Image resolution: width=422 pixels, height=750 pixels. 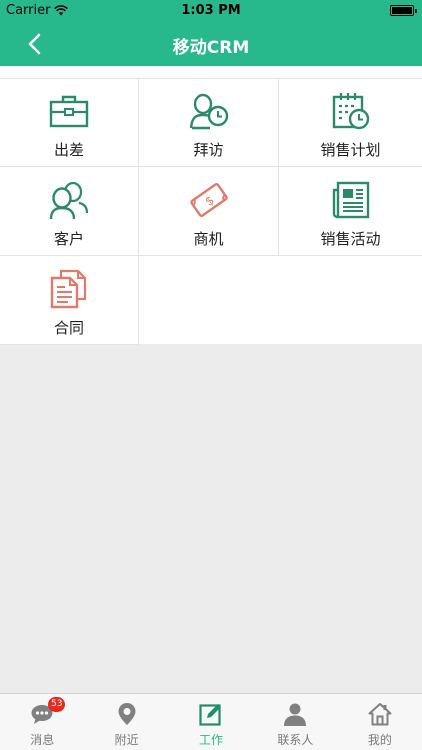 I want to click on grid-item-opportunity: $ 商机, so click(x=209, y=211).